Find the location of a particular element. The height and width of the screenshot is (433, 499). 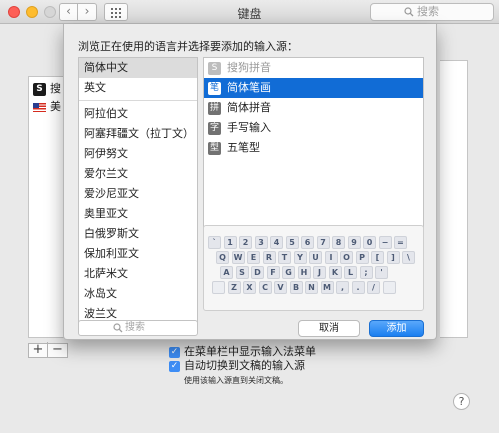

list-divider is located at coordinates (138, 100).